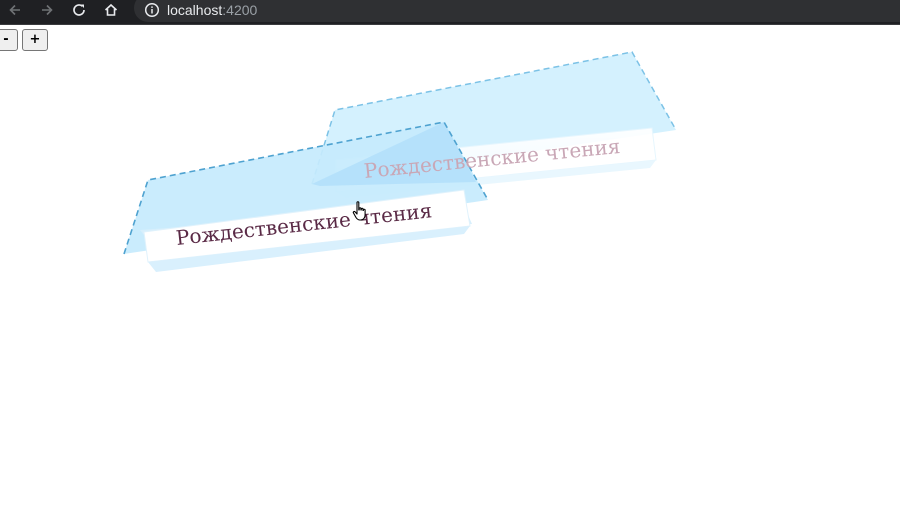 This screenshot has height=511, width=900. Describe the element at coordinates (152, 10) in the screenshot. I see `info-icon` at that location.